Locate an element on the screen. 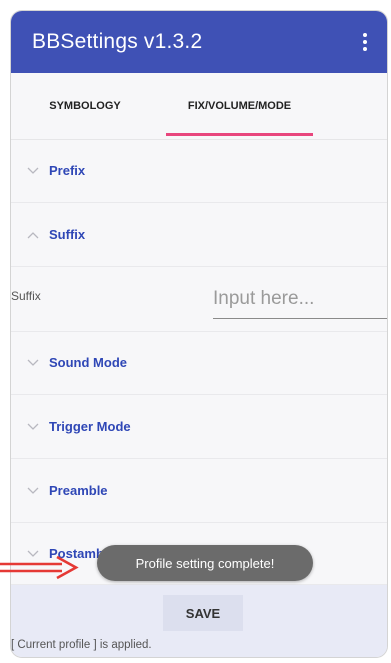 The height and width of the screenshot is (663, 391). app-bar: BBSettings v1.3.2 is located at coordinates (199, 42).